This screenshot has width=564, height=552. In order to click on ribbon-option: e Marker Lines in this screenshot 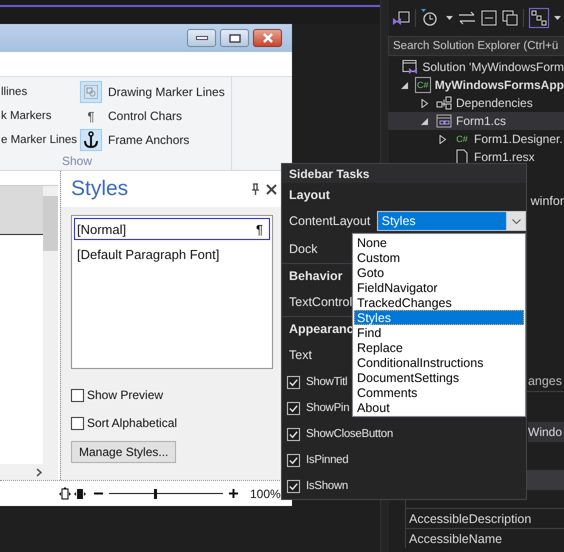, I will do `click(39, 140)`.